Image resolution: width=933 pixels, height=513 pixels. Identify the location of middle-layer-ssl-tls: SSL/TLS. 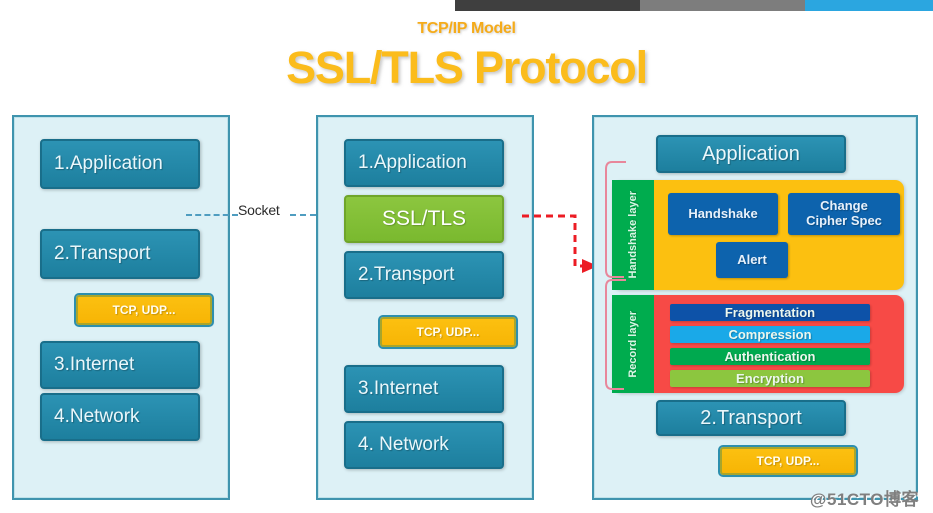
(424, 219).